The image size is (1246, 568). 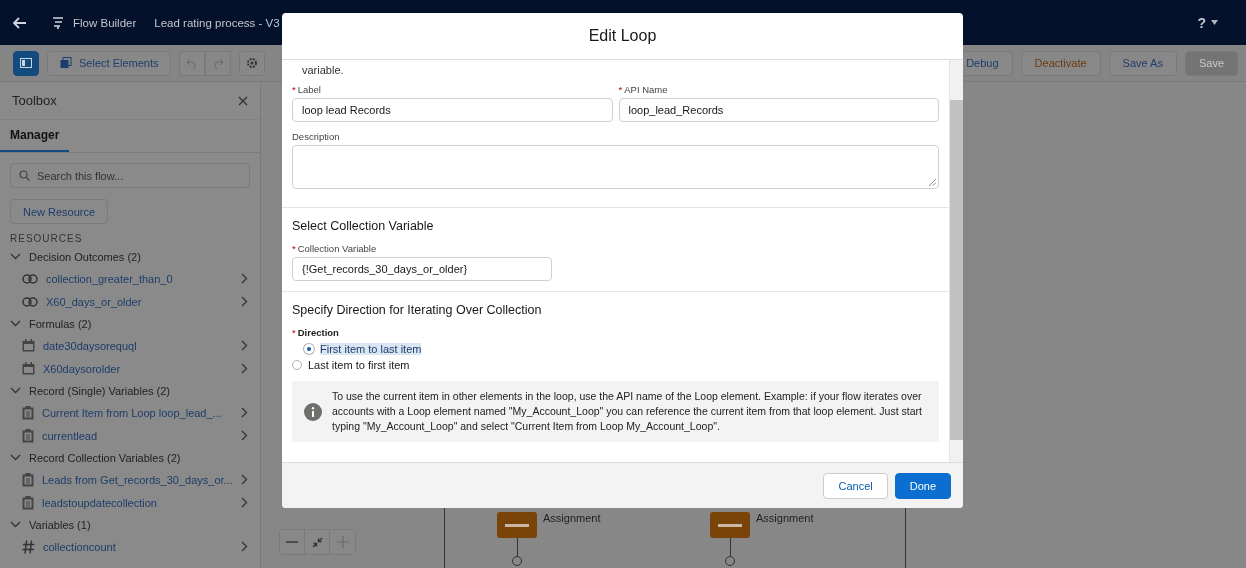 I want to click on section-heading: RESOURCES, so click(x=47, y=238).